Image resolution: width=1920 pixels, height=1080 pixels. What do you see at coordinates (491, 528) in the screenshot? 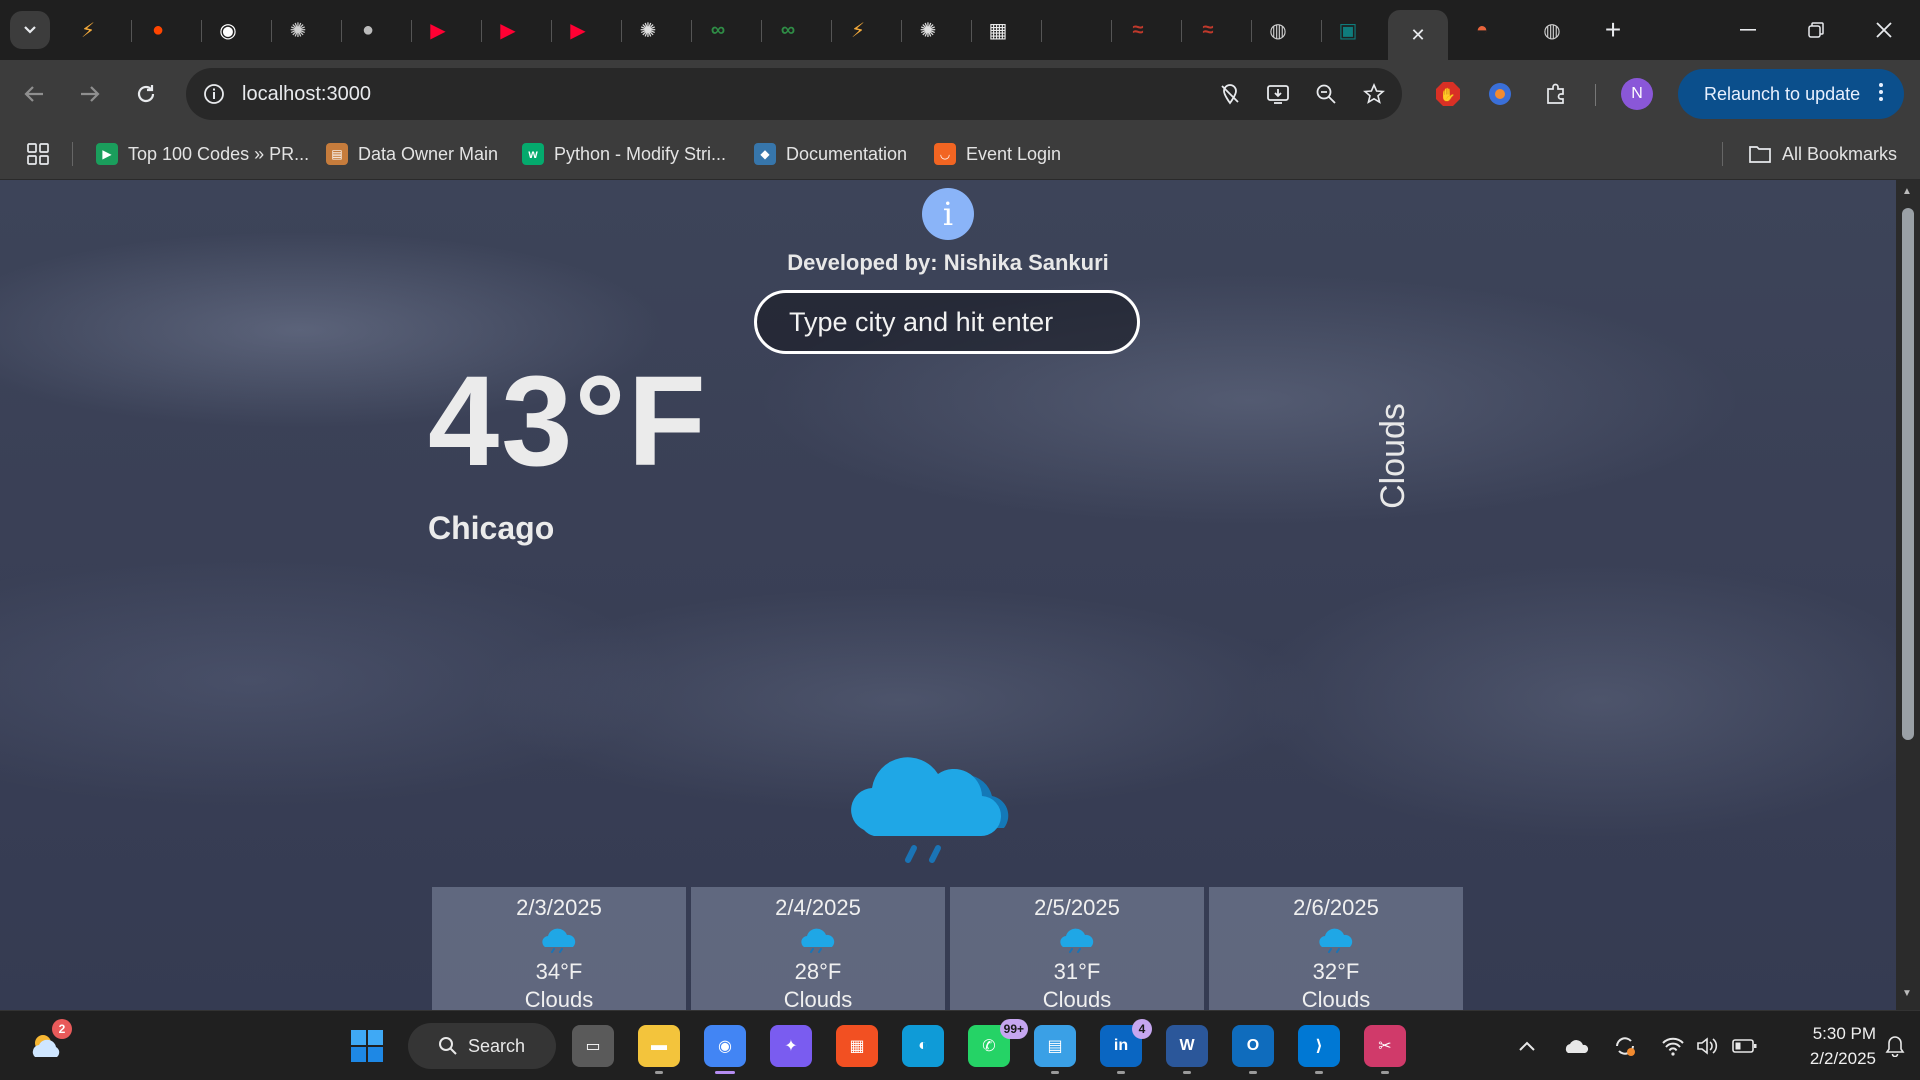
I see `city-name: Chicago` at bounding box center [491, 528].